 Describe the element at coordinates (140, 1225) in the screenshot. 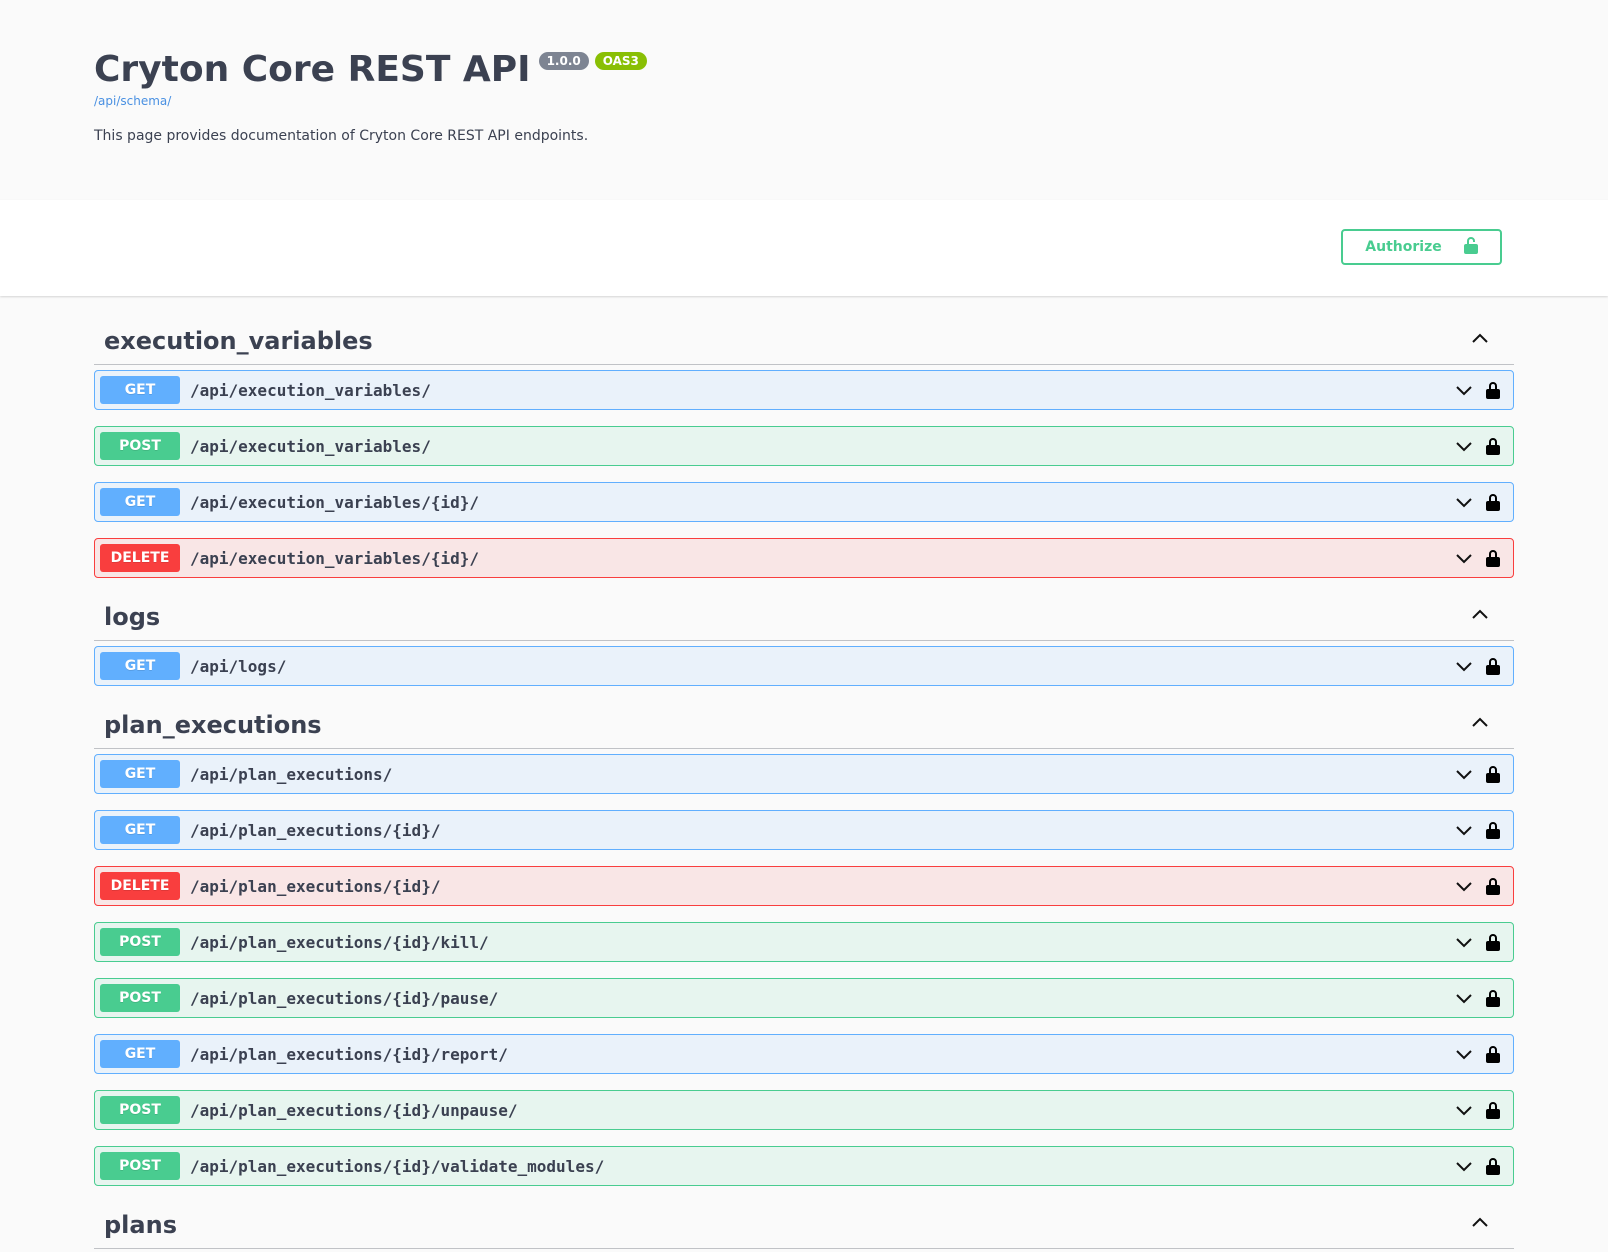

I see `tag-name: plans` at that location.